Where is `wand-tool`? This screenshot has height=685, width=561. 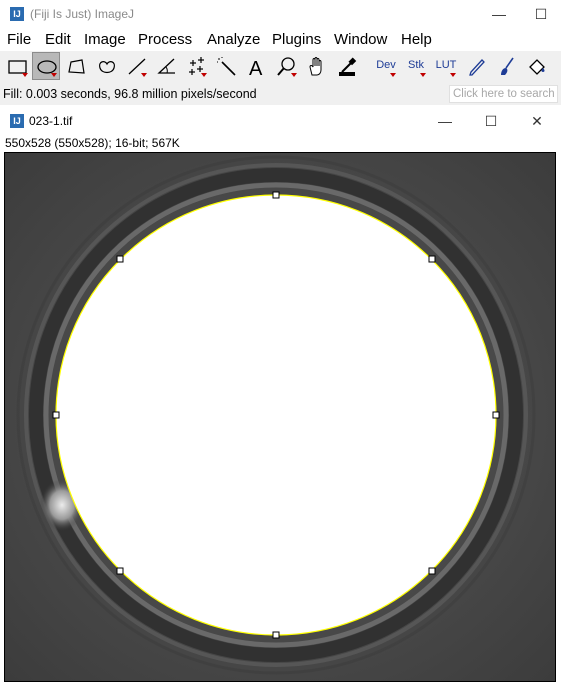
wand-tool is located at coordinates (226, 66).